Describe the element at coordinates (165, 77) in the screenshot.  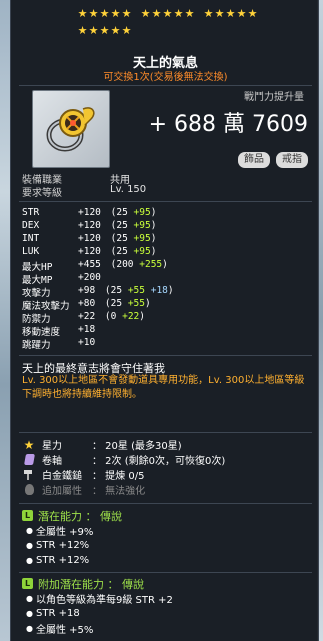
I see `trade-note: 可交換1次(交易後無法交換)` at that location.